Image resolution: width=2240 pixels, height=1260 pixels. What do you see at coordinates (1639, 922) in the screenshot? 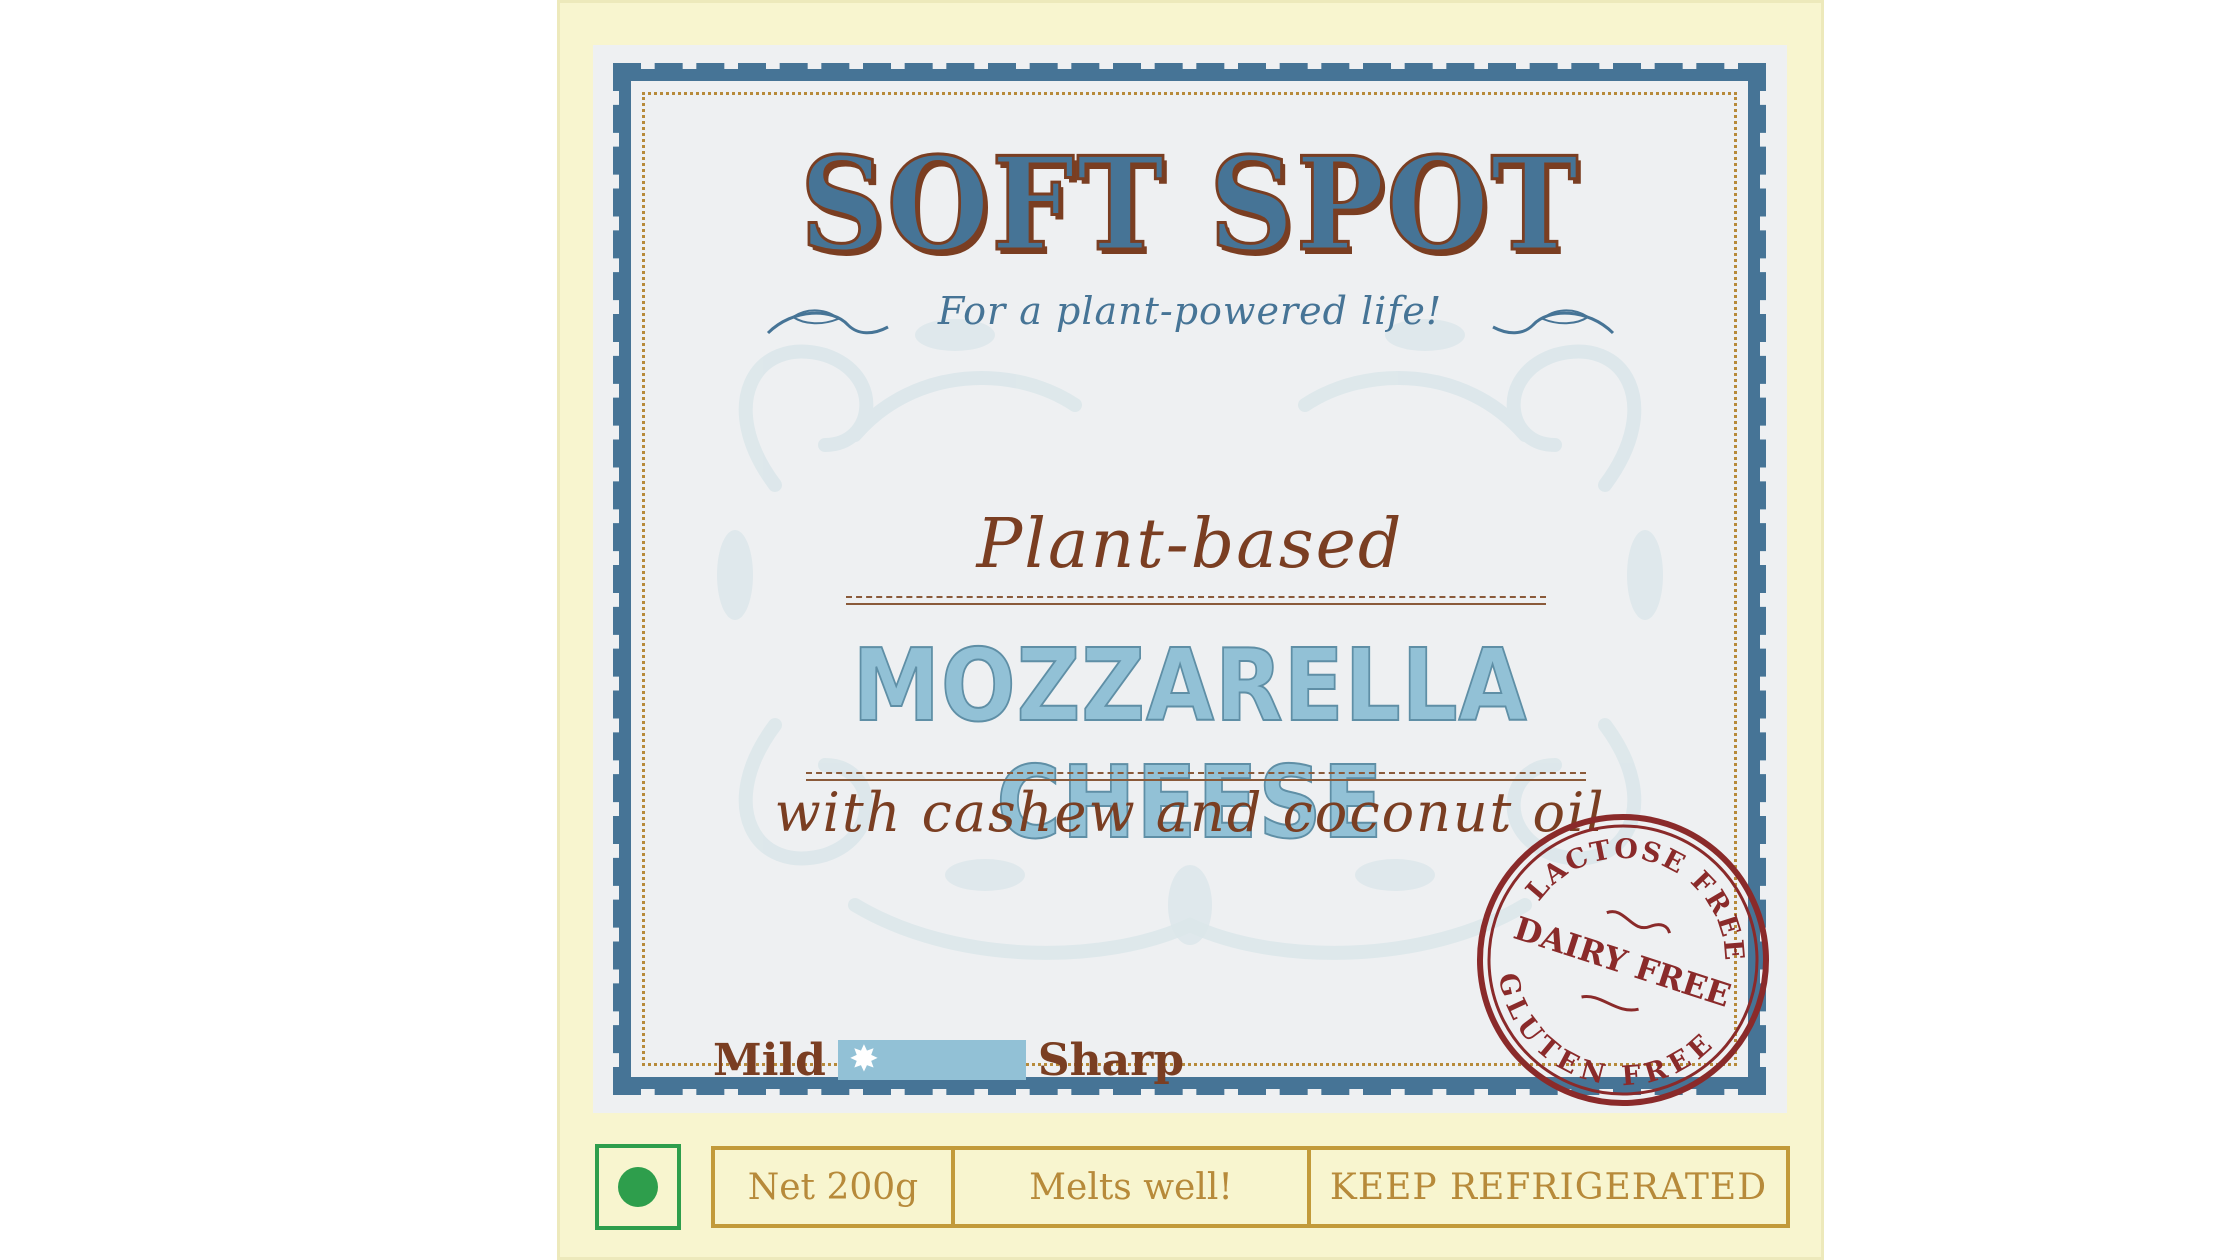
I see `seal-swirl-icon` at bounding box center [1639, 922].